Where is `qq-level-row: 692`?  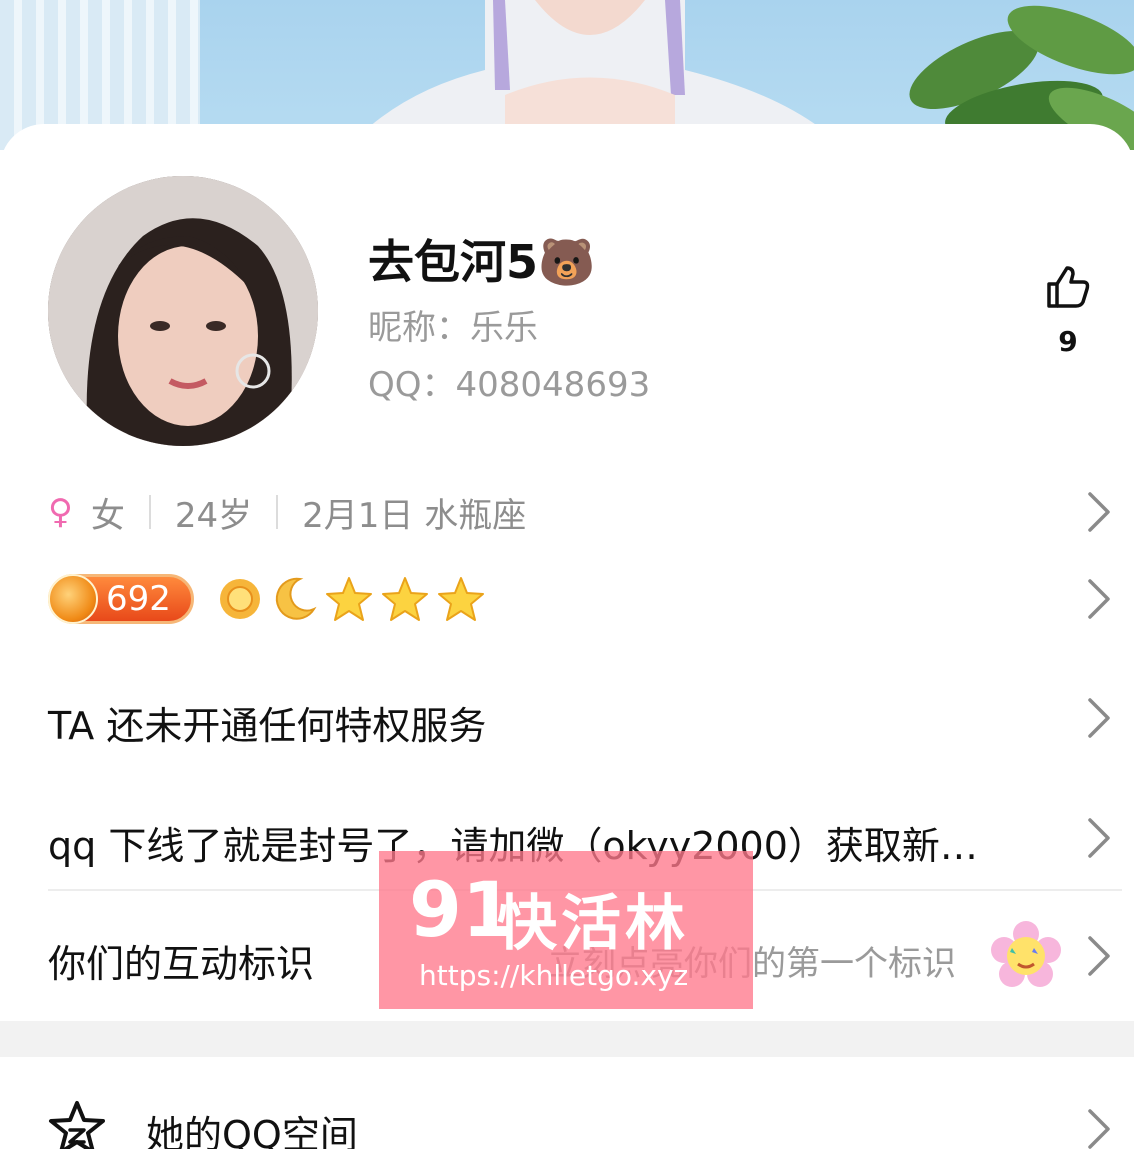 qq-level-row: 692 is located at coordinates (267, 599).